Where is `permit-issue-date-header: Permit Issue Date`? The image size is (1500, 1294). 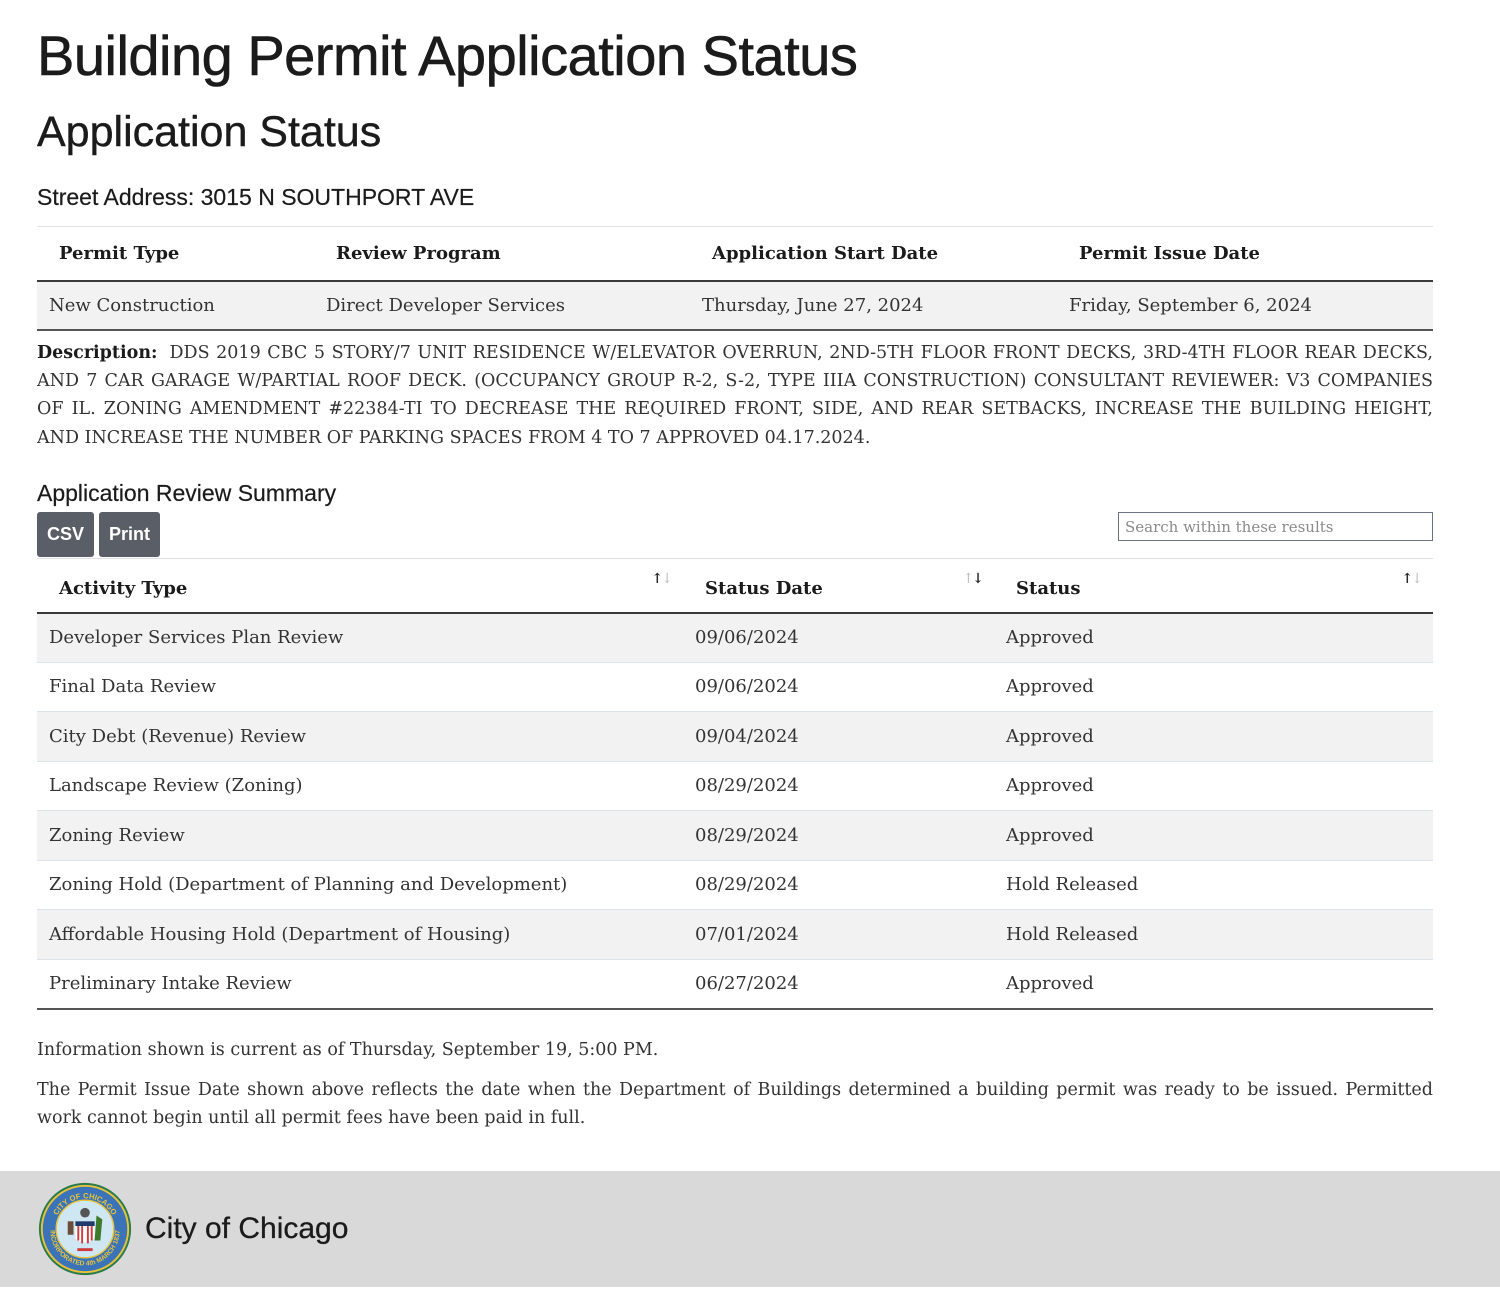 permit-issue-date-header: Permit Issue Date is located at coordinates (1245, 254).